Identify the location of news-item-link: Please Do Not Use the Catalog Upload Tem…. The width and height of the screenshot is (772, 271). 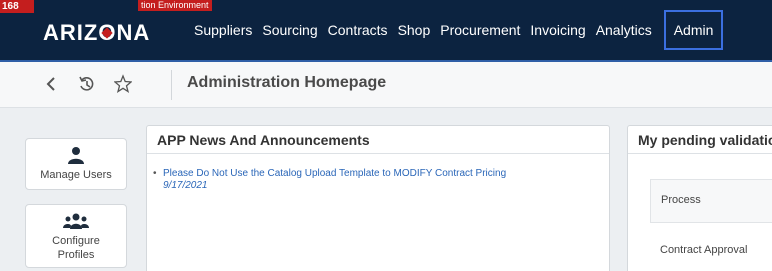
(334, 173).